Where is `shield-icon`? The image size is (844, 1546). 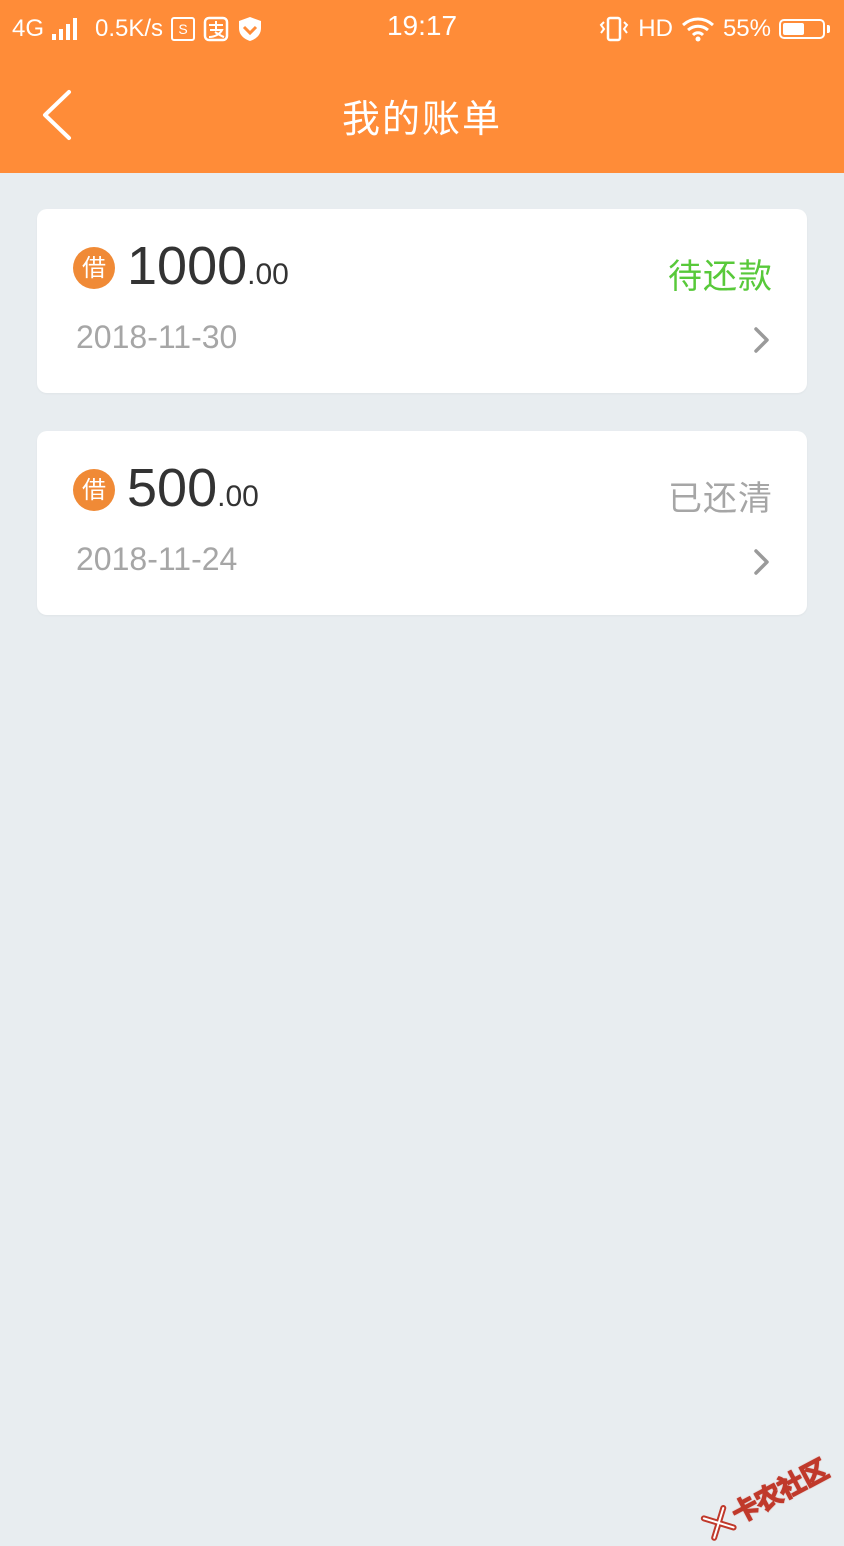 shield-icon is located at coordinates (250, 29).